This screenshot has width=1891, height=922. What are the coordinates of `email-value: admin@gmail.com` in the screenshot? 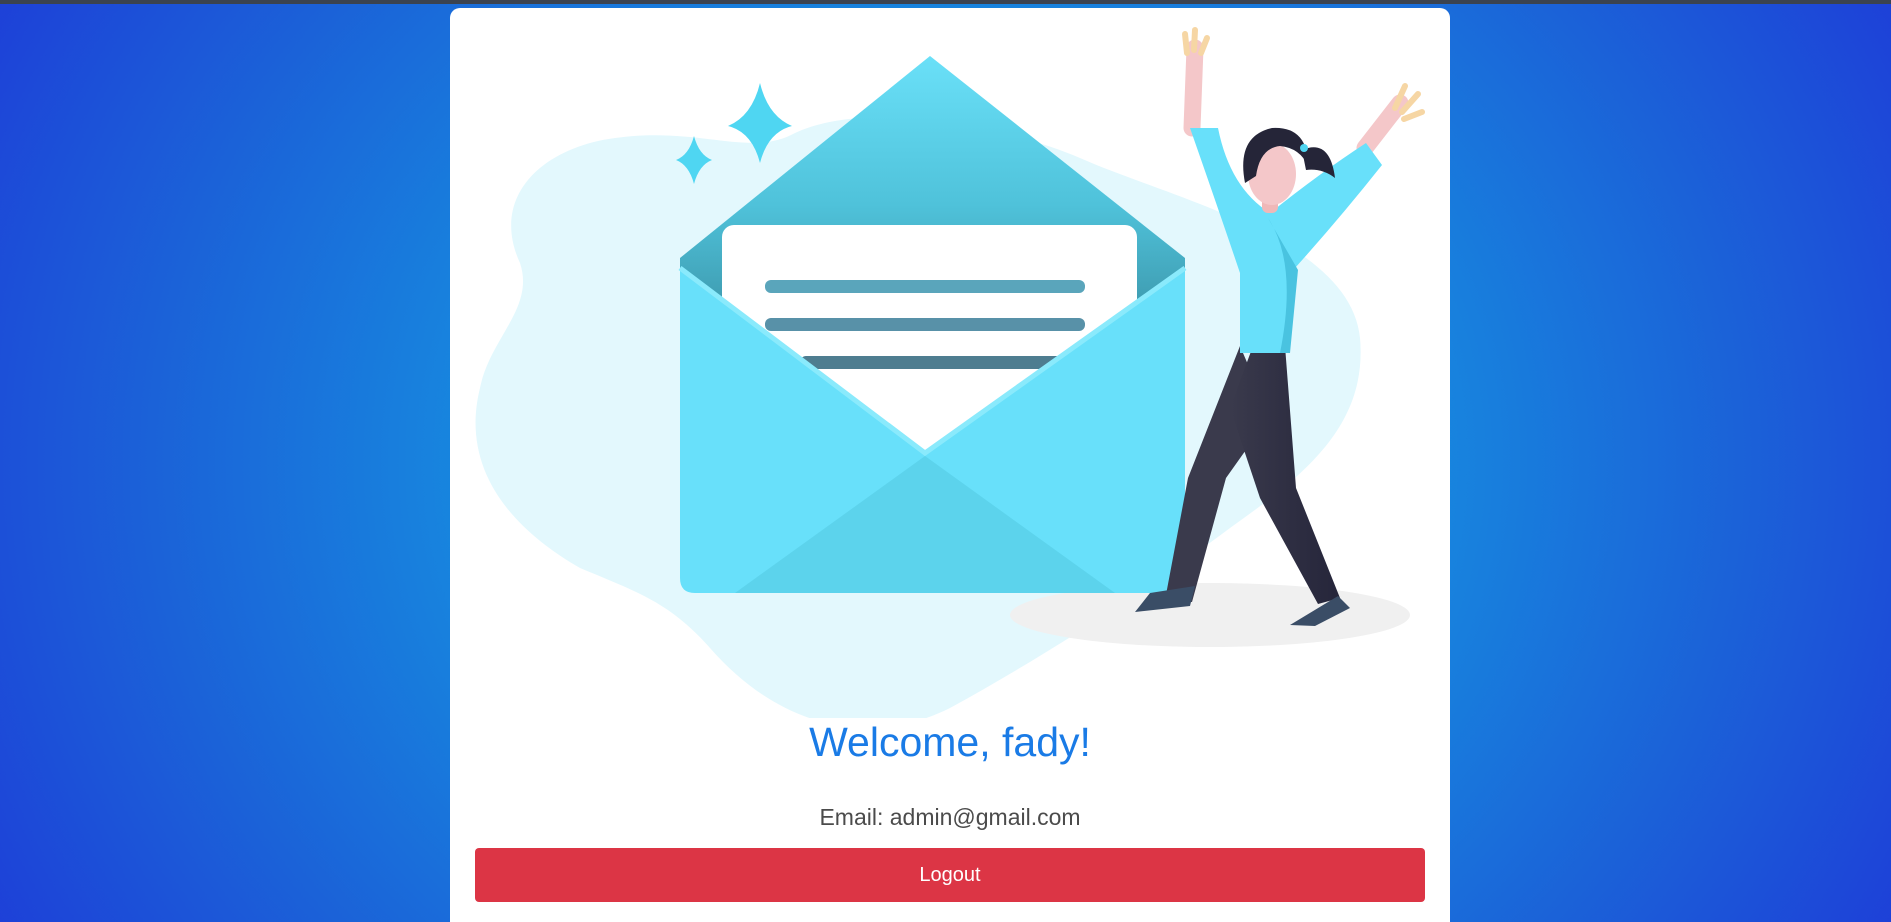 It's located at (985, 817).